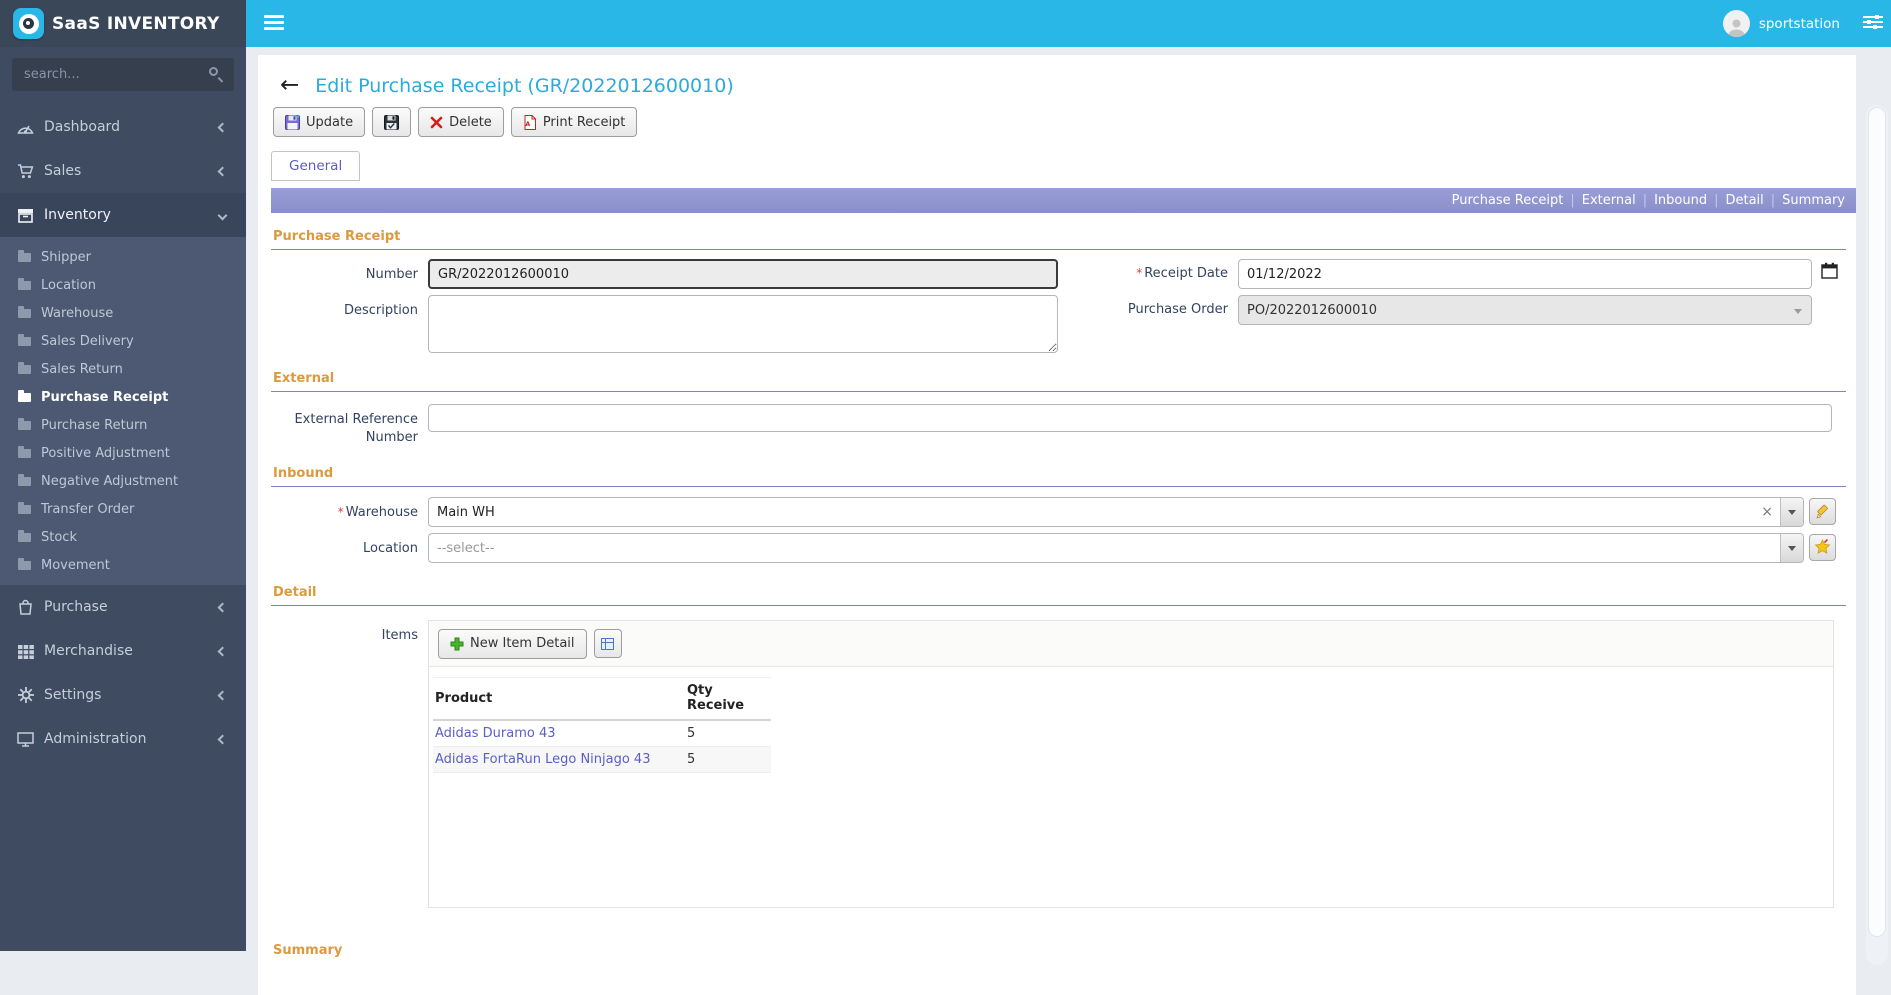 This screenshot has height=995, width=1891. What do you see at coordinates (123, 285) in the screenshot?
I see `sidebar-item-location: Location` at bounding box center [123, 285].